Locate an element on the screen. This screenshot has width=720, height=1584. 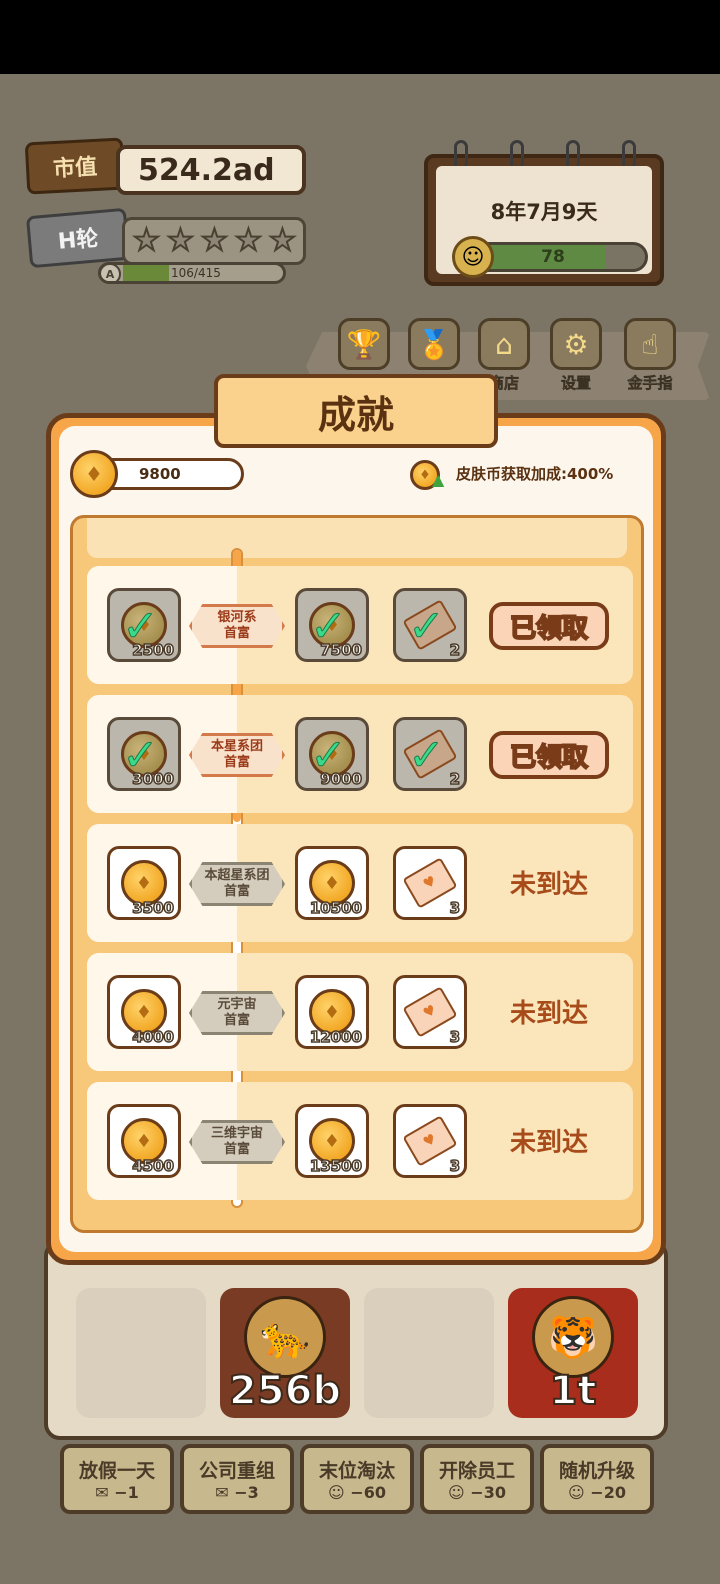
reward-slot: ♦ 13500 is located at coordinates (332, 1141).